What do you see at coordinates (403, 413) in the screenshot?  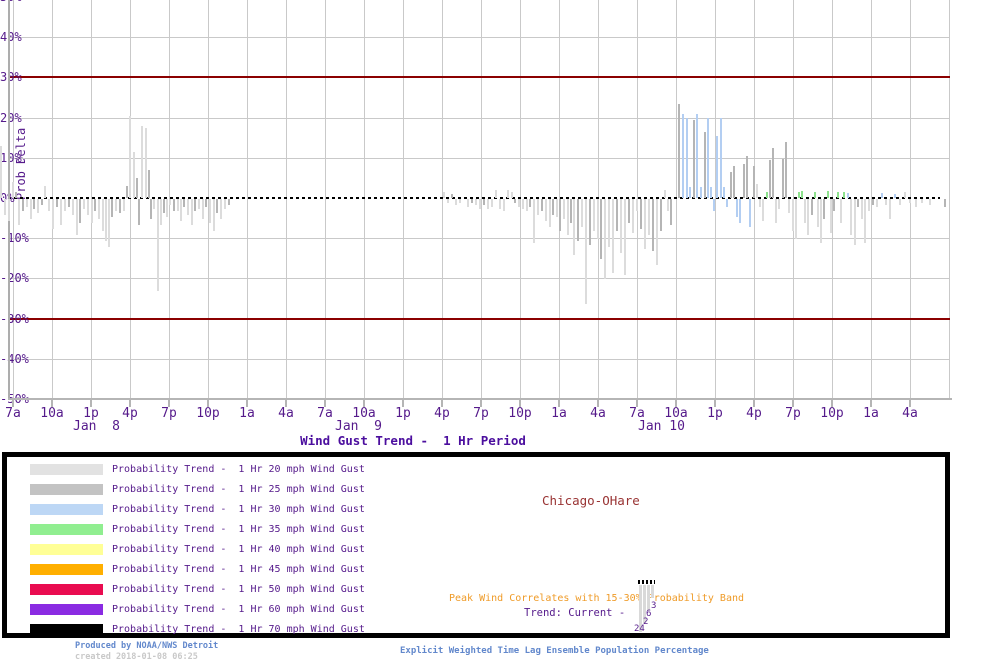 I see `x-tick-label: 1p` at bounding box center [403, 413].